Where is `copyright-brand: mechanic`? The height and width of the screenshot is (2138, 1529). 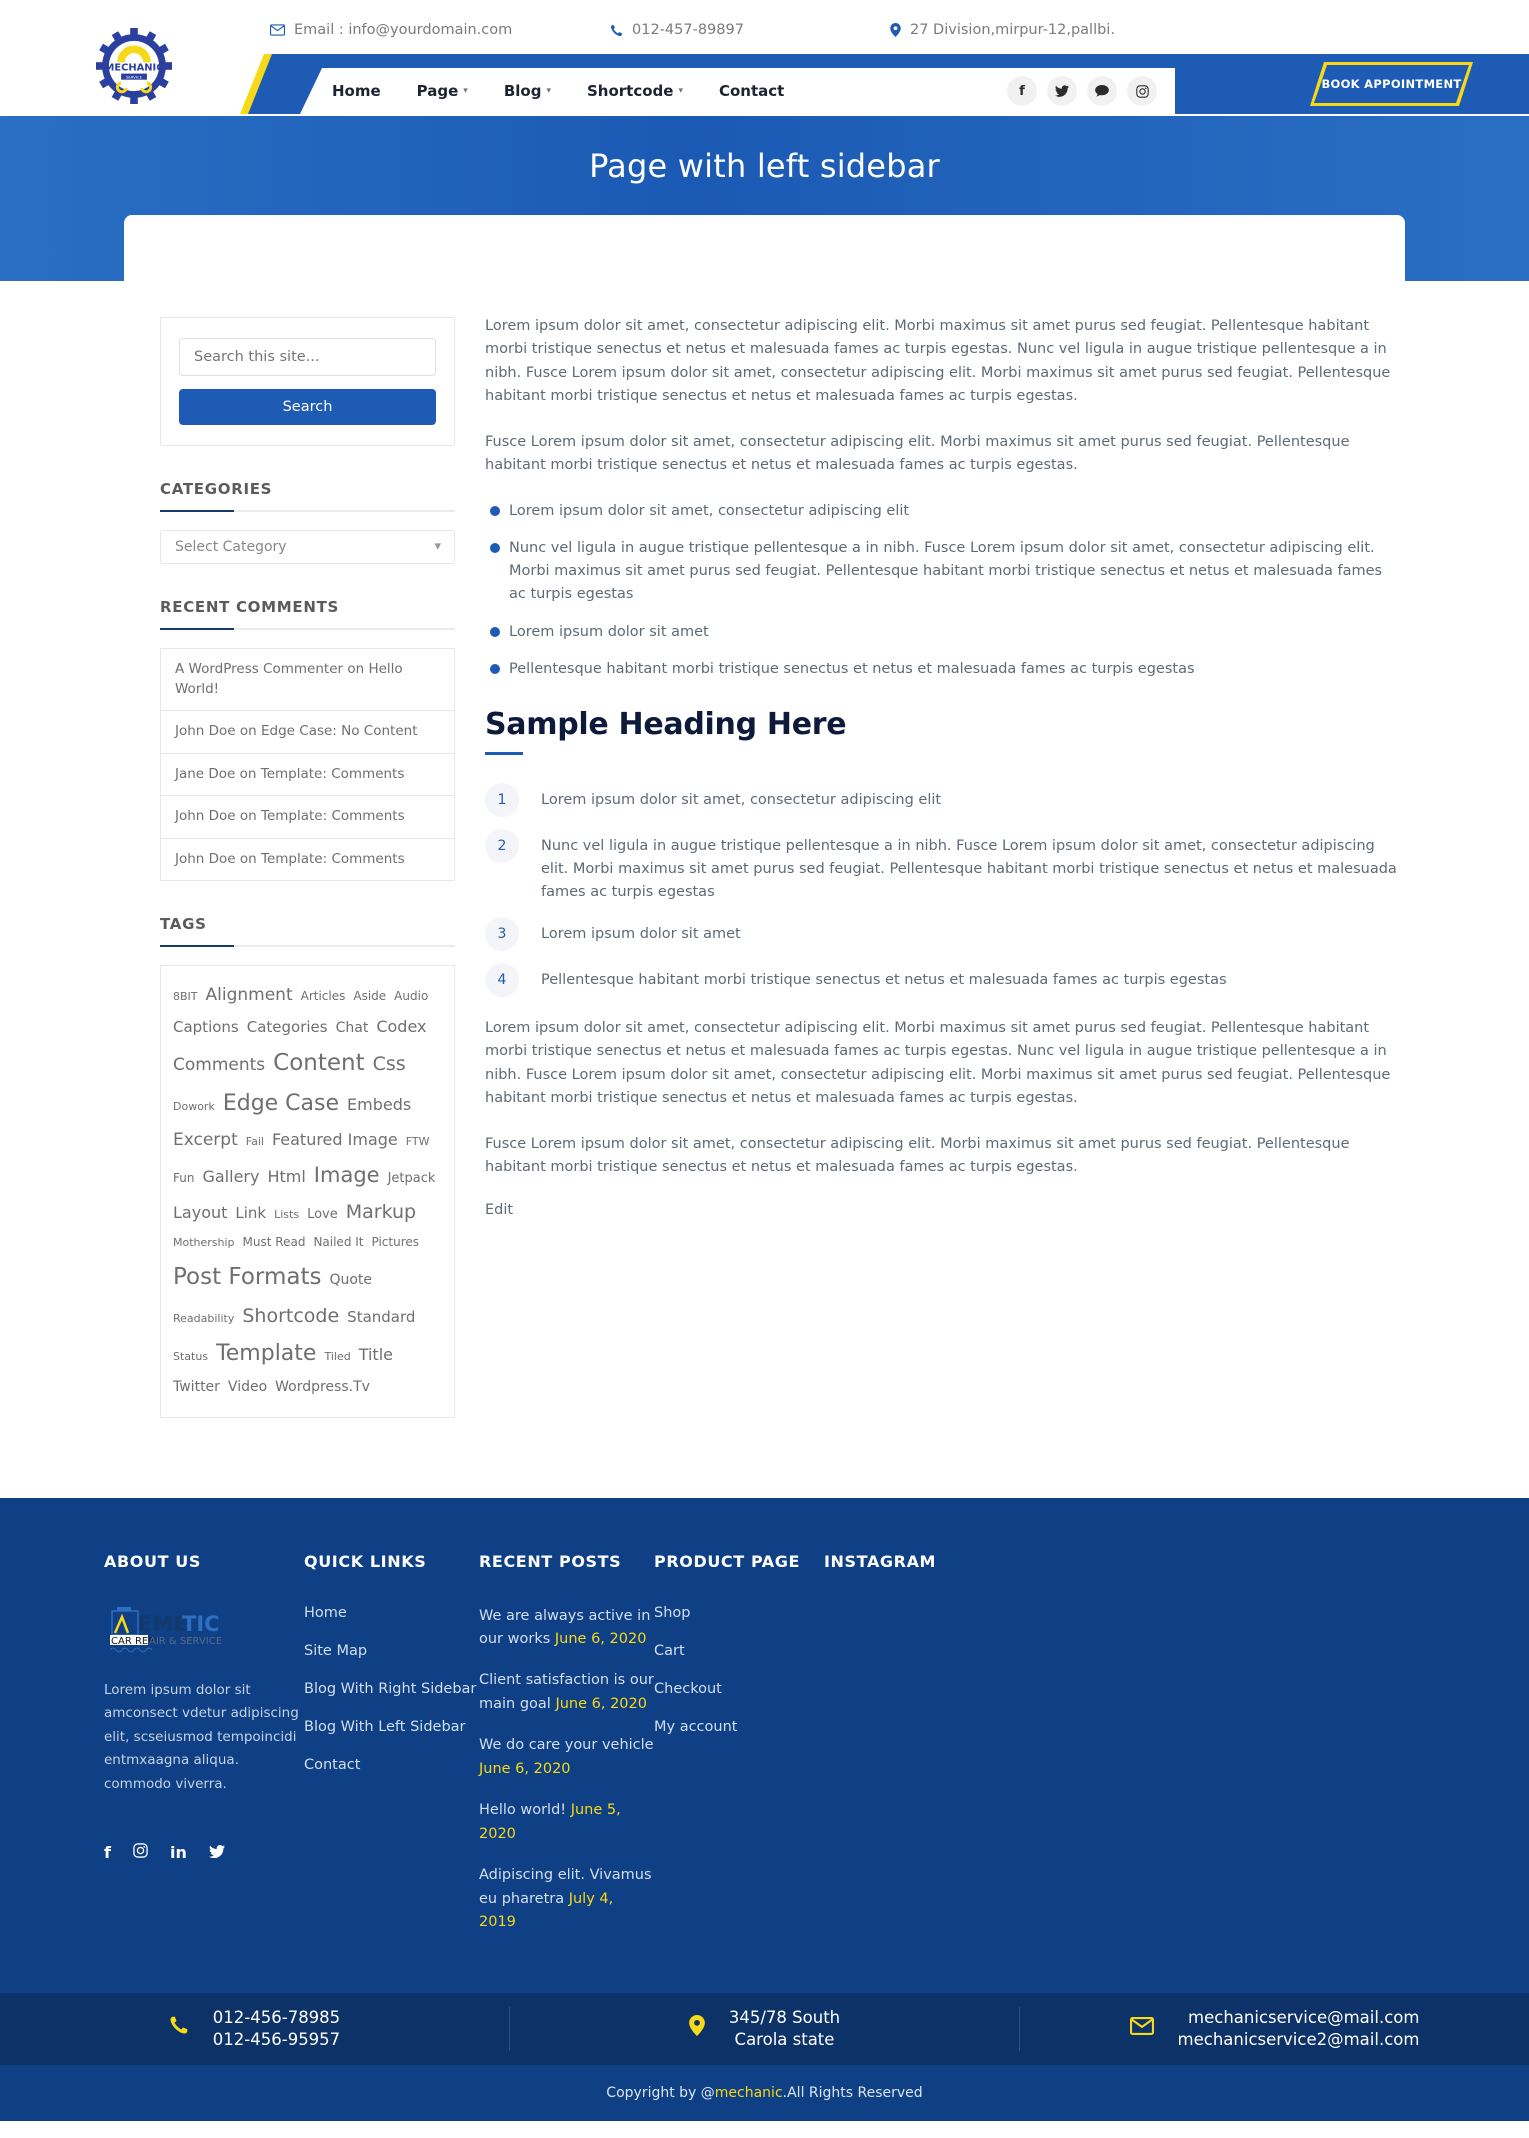 copyright-brand: mechanic is located at coordinates (749, 2093).